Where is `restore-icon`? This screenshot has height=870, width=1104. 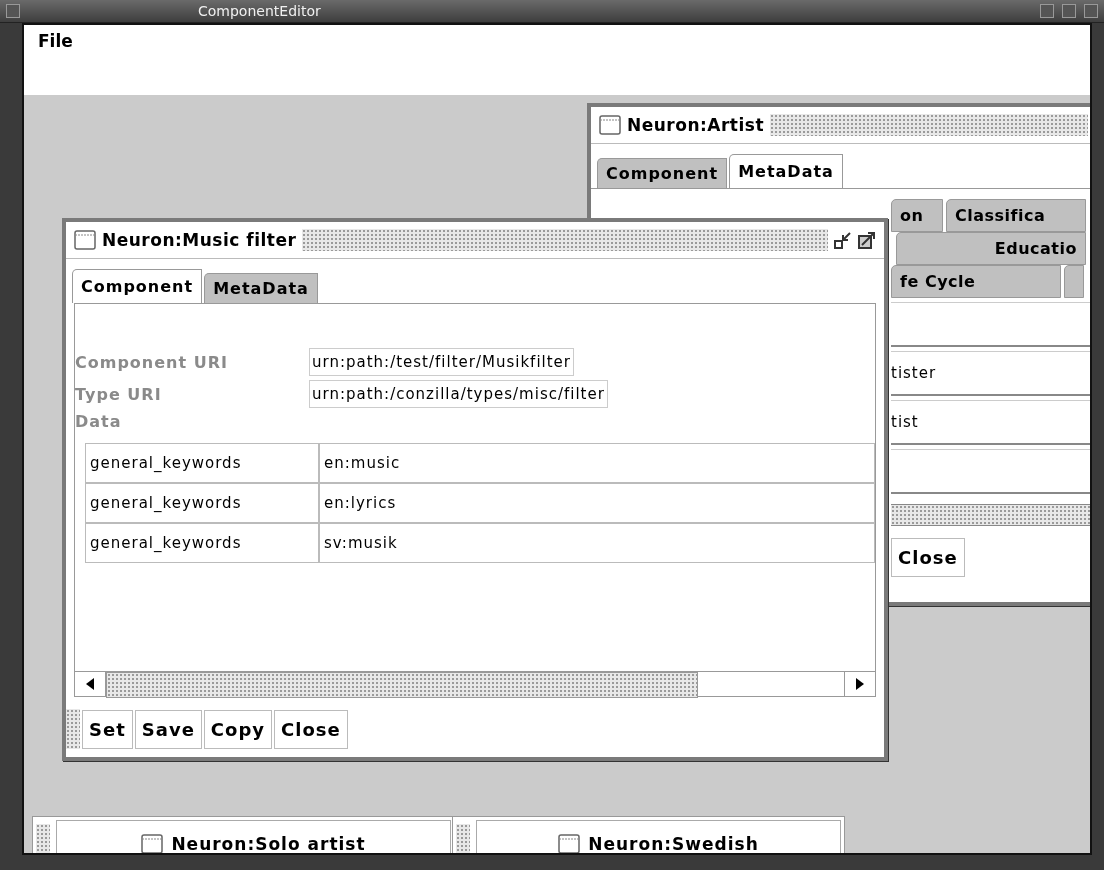
restore-icon is located at coordinates (843, 240).